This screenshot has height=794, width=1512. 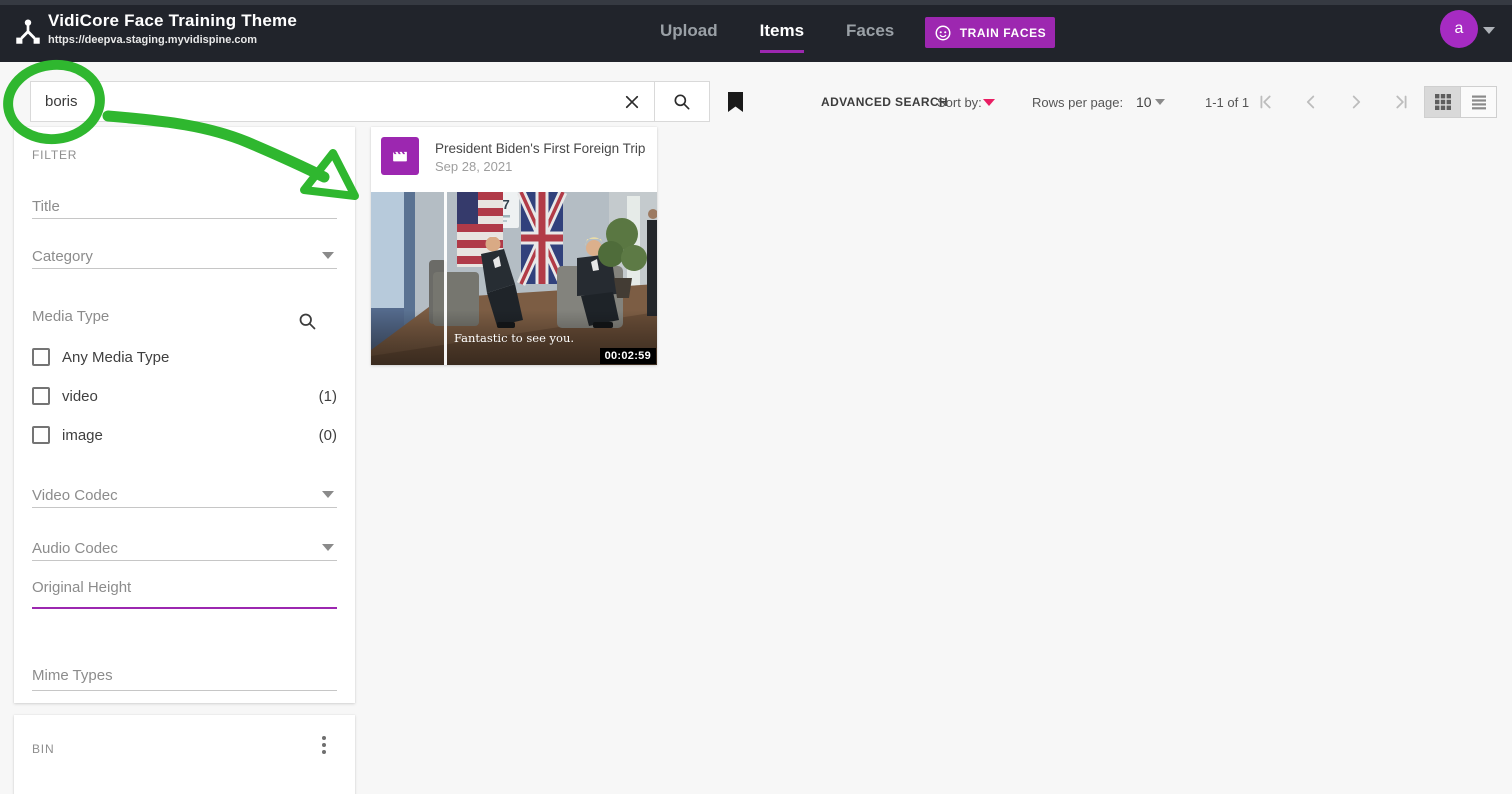 I want to click on movie-icon, so click(x=400, y=156).